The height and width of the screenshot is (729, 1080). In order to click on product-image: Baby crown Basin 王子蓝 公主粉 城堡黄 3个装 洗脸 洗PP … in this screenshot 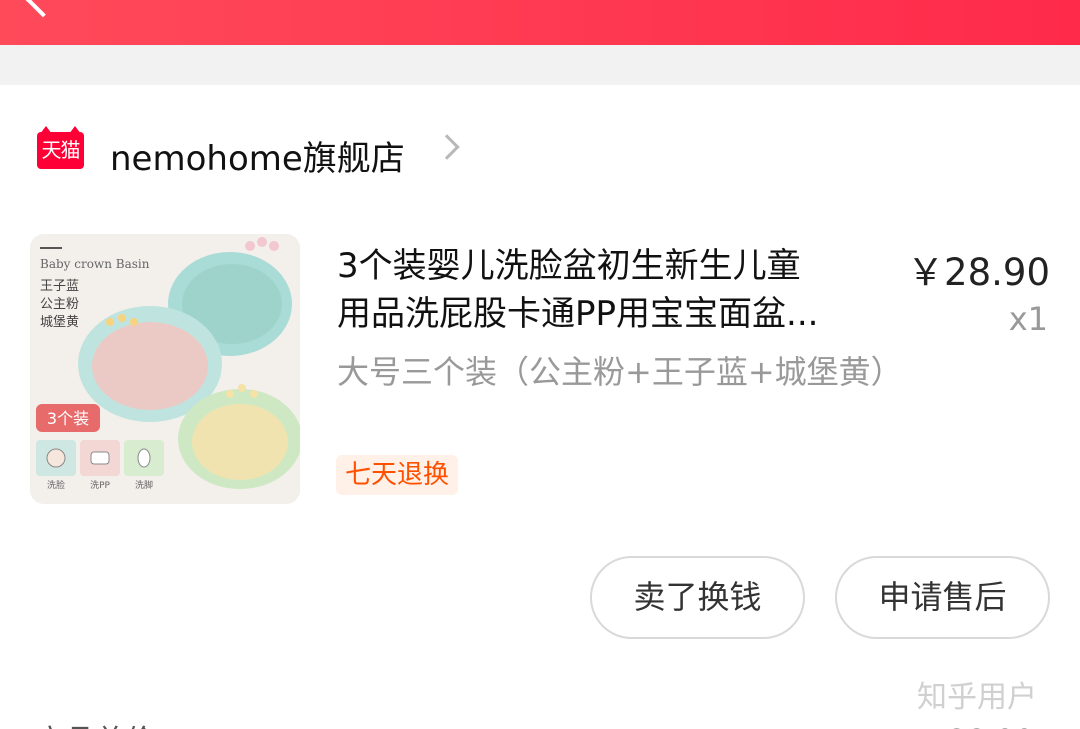, I will do `click(165, 369)`.